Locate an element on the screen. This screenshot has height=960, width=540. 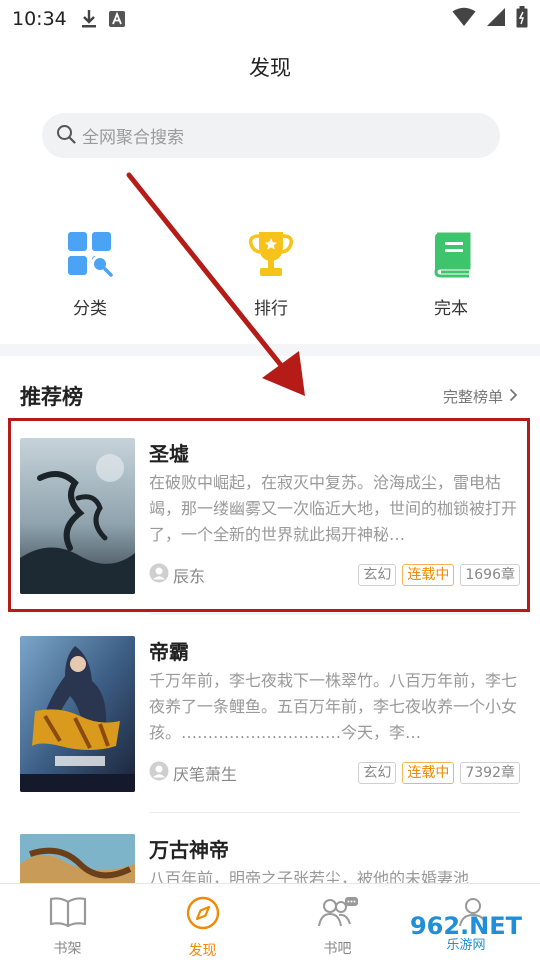
search-placeholder: 全网聚合搜索 is located at coordinates (133, 138).